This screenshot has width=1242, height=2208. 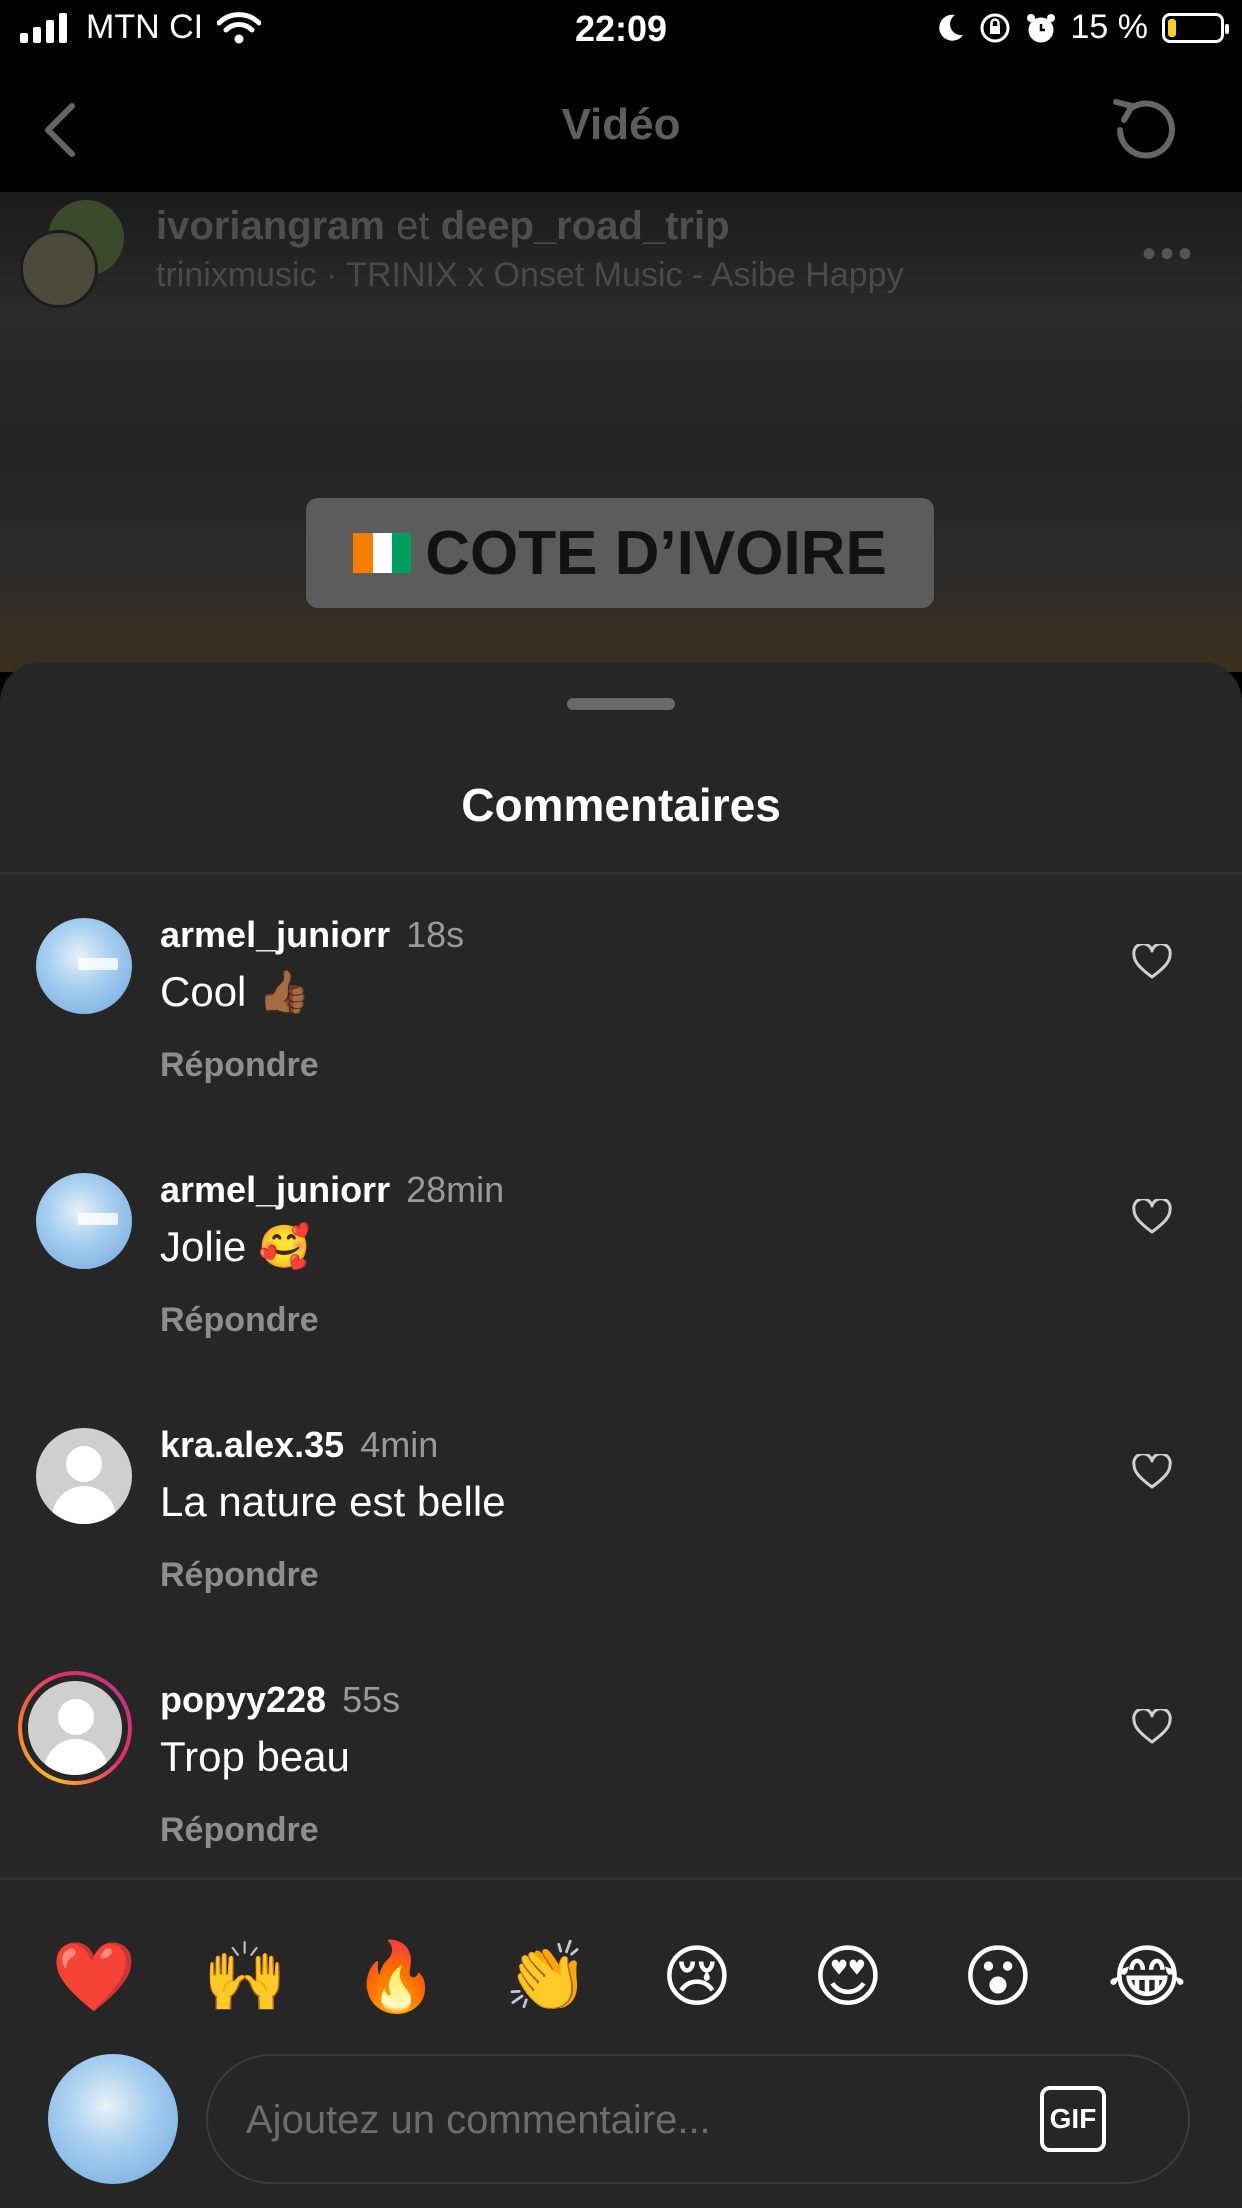 I want to click on page-title: Vidéo, so click(x=621, y=124).